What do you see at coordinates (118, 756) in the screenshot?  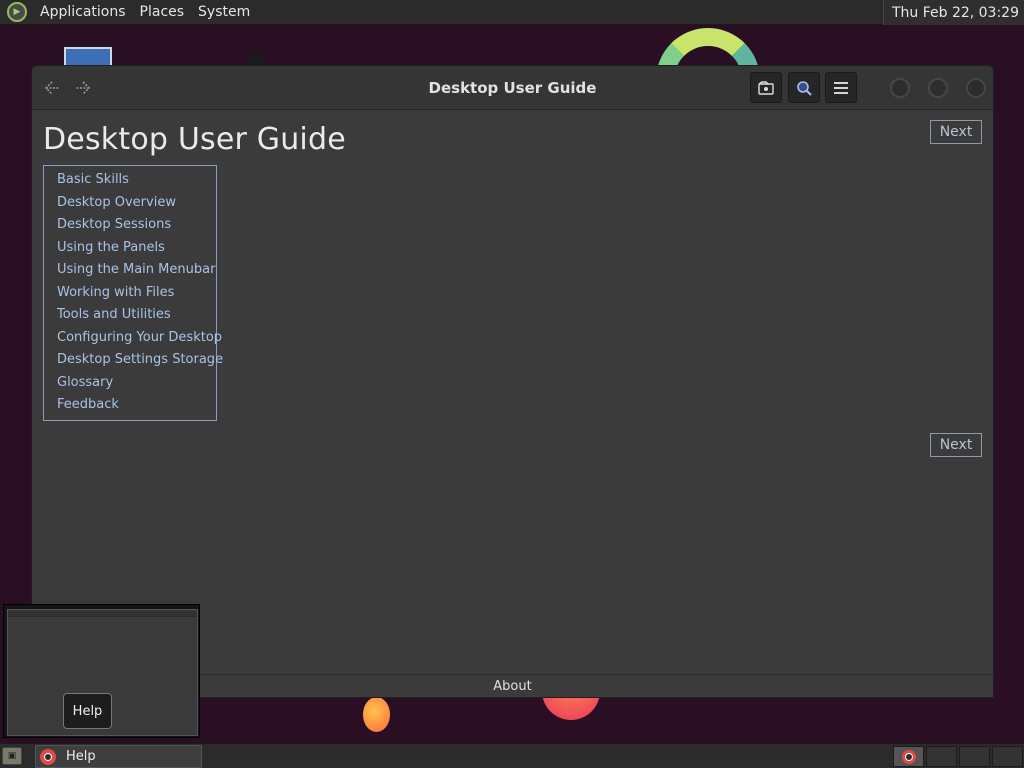 I see `taskbar-item-help: Help` at bounding box center [118, 756].